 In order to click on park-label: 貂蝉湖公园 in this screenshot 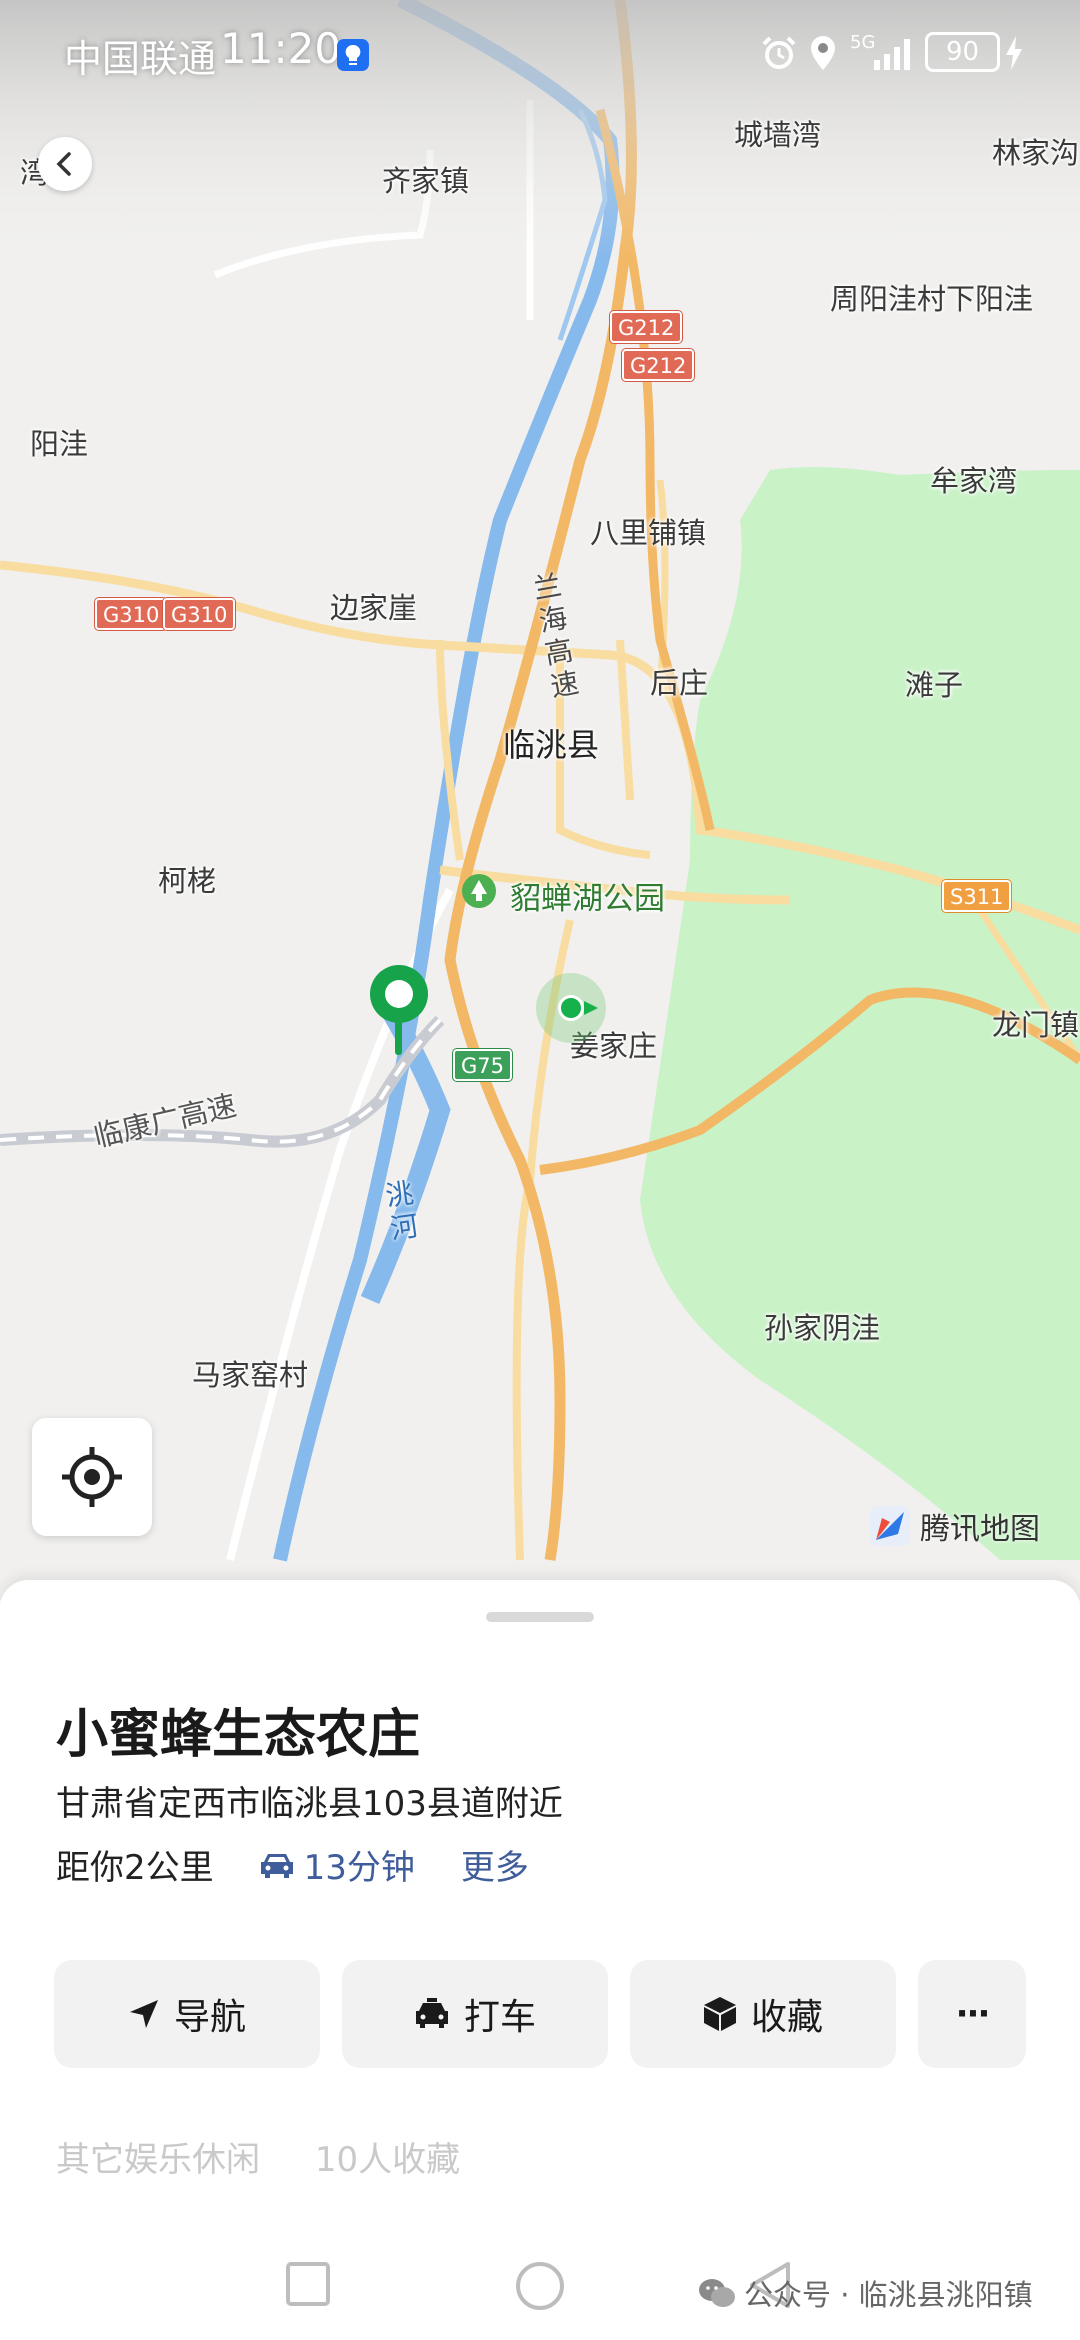, I will do `click(563, 895)`.